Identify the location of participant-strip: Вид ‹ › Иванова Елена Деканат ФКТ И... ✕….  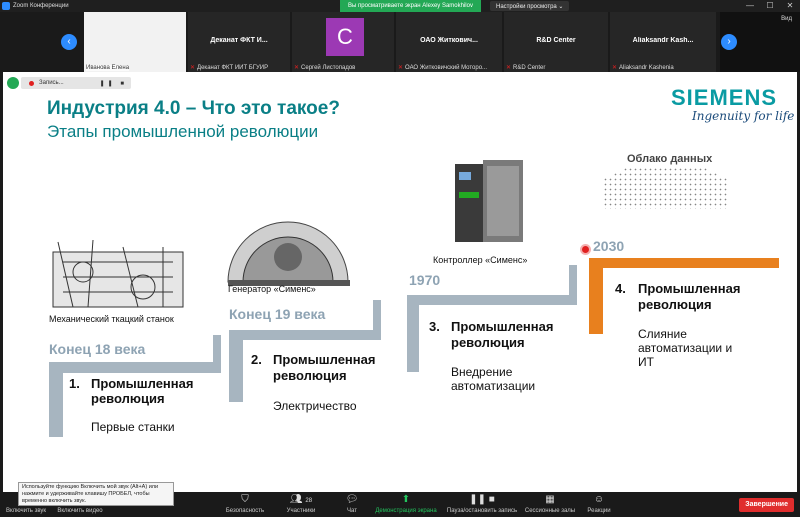
(400, 42).